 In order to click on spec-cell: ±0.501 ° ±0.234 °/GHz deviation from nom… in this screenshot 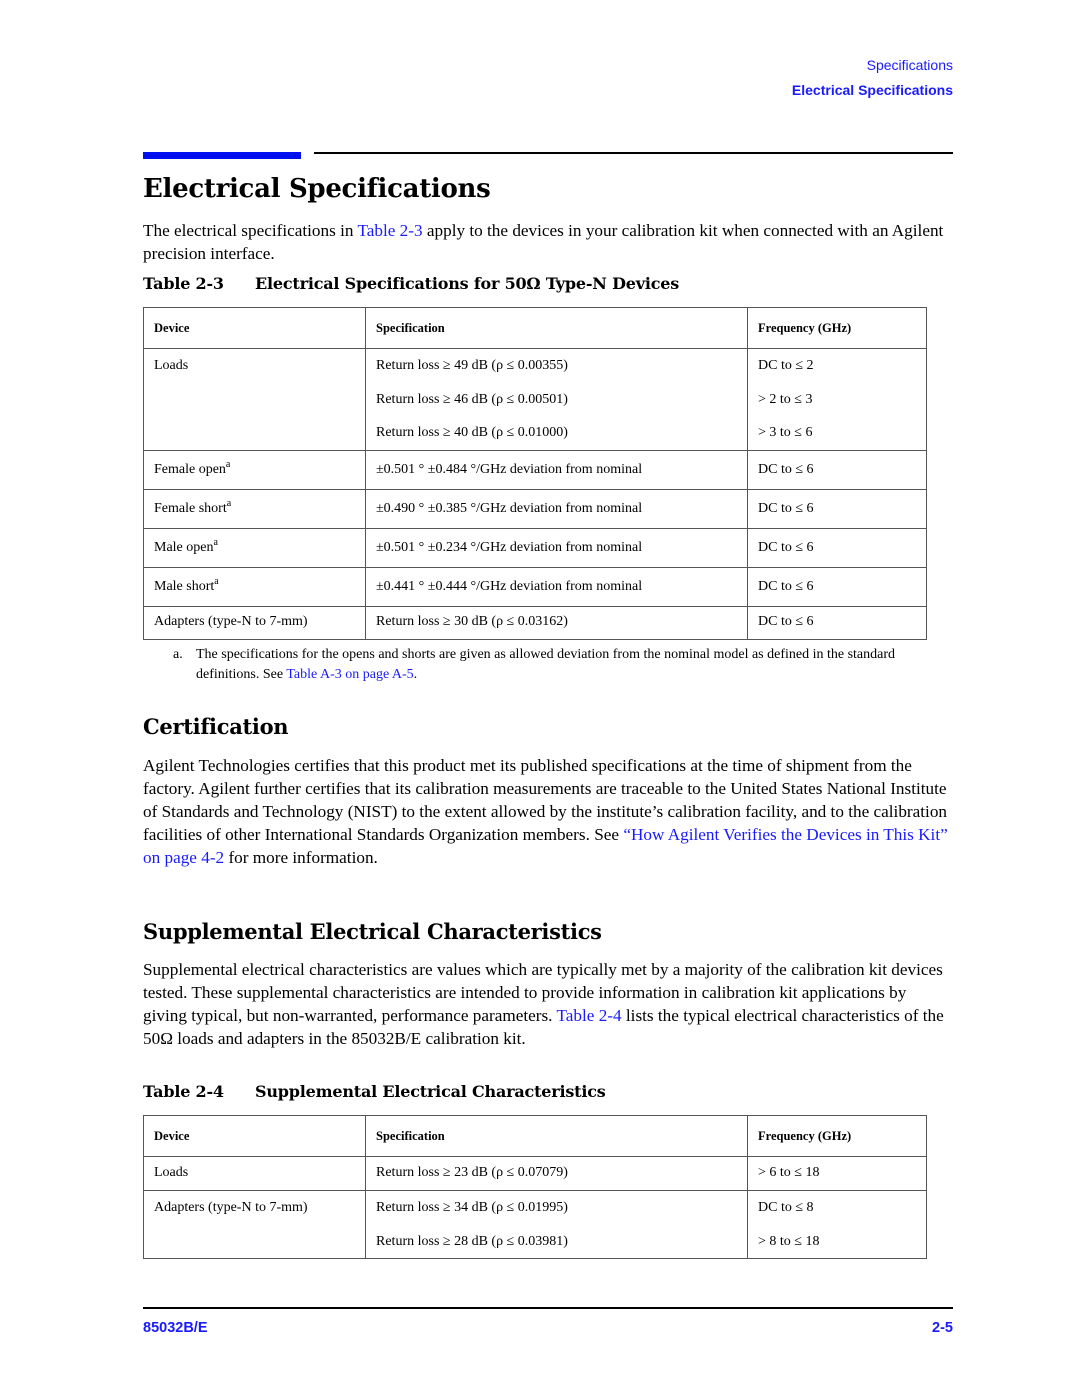, I will do `click(556, 547)`.